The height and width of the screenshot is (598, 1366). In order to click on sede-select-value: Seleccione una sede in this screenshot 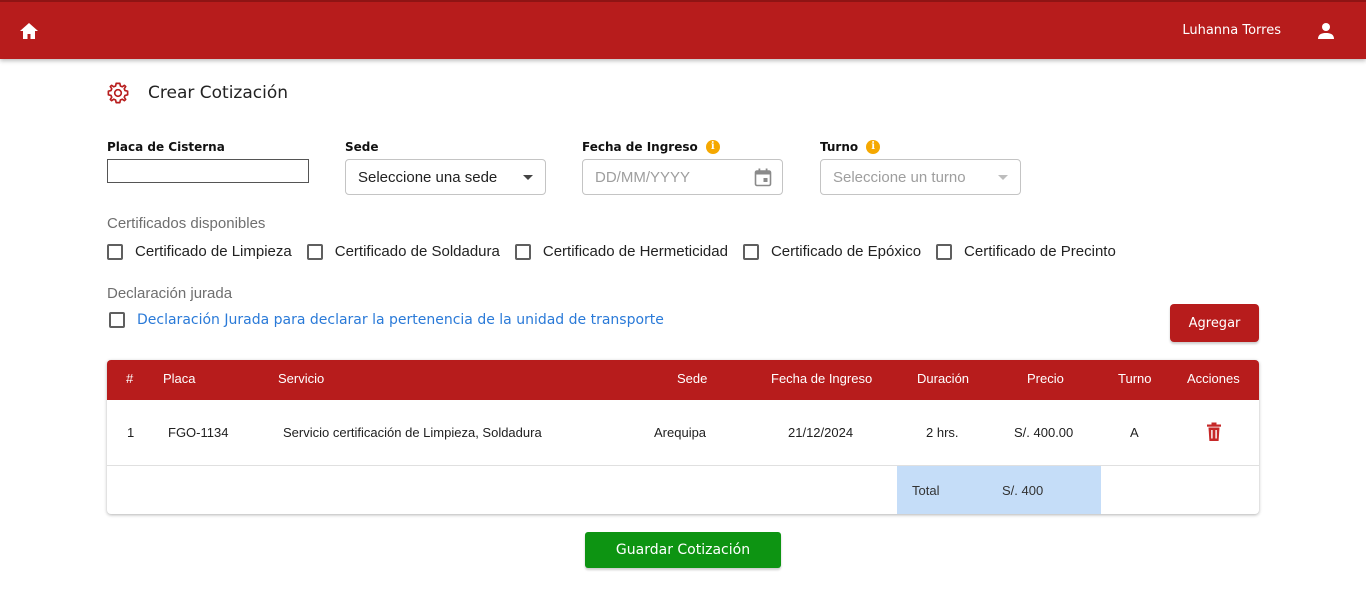, I will do `click(428, 177)`.